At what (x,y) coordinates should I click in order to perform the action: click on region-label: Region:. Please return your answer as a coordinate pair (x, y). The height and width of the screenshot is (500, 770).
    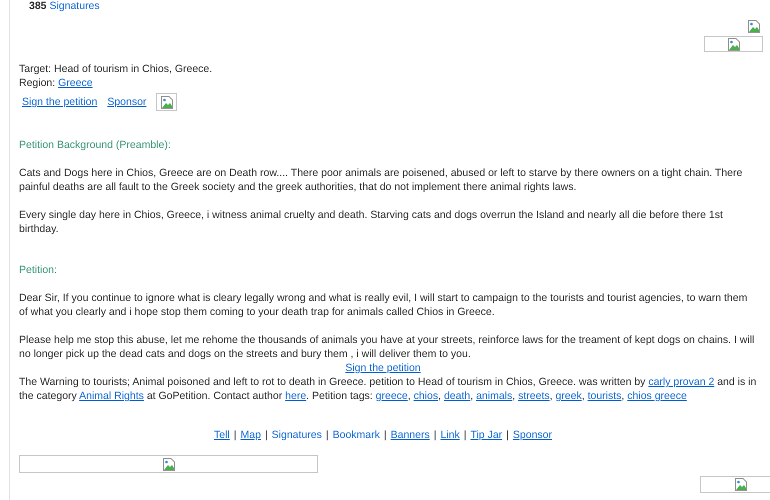
    Looking at the image, I should click on (37, 83).